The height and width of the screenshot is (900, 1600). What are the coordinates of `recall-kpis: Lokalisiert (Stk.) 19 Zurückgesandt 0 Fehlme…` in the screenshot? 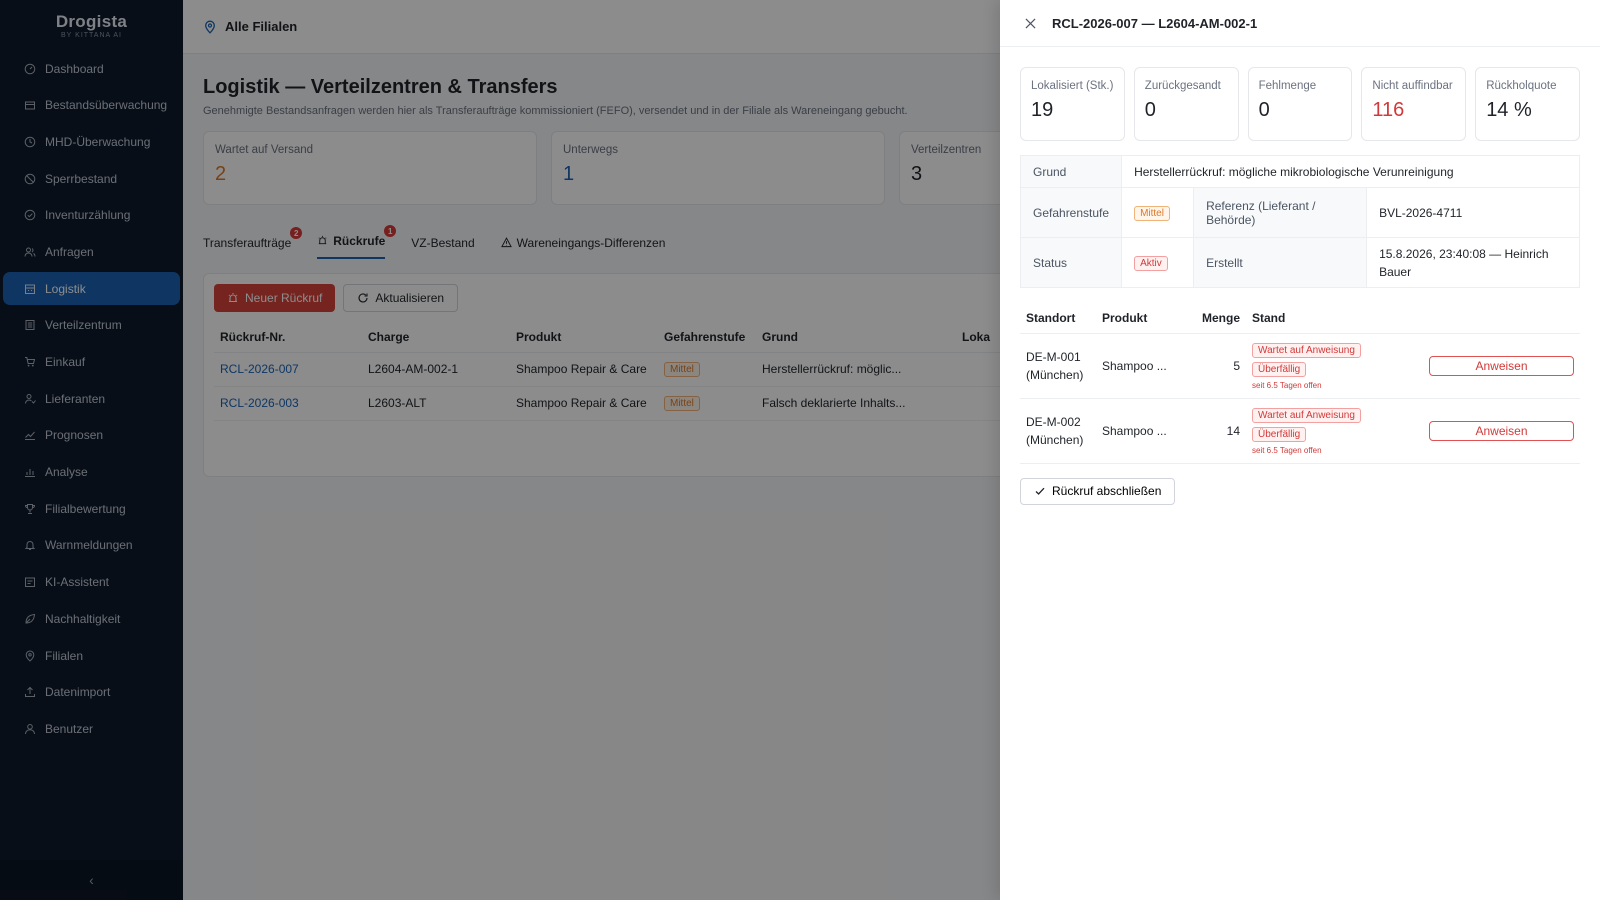 It's located at (1300, 104).